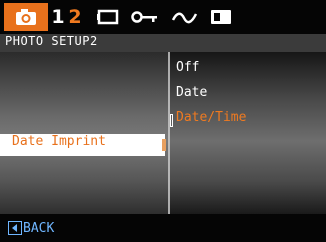  Describe the element at coordinates (59, 141) in the screenshot. I see `menu-item-label: Date Imprint` at that location.